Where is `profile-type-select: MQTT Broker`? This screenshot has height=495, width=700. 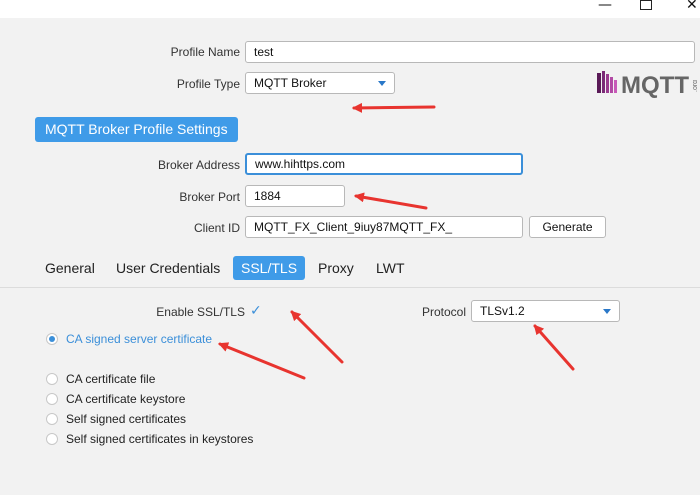 profile-type-select: MQTT Broker is located at coordinates (320, 83).